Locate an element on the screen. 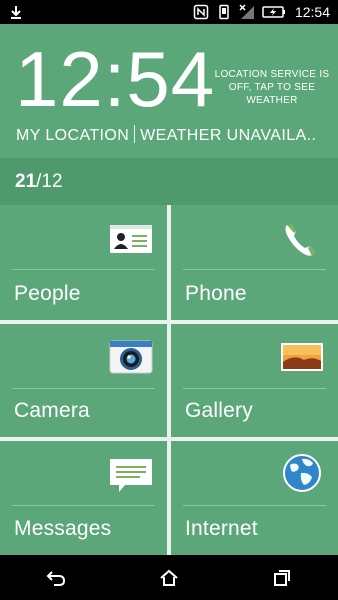 The image size is (338, 600). location-label: MY LOCATION is located at coordinates (73, 135).